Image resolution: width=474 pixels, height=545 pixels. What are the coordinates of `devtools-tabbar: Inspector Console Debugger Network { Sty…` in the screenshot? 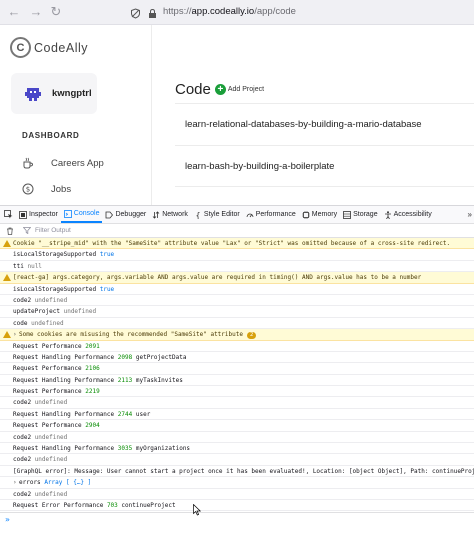 It's located at (237, 214).